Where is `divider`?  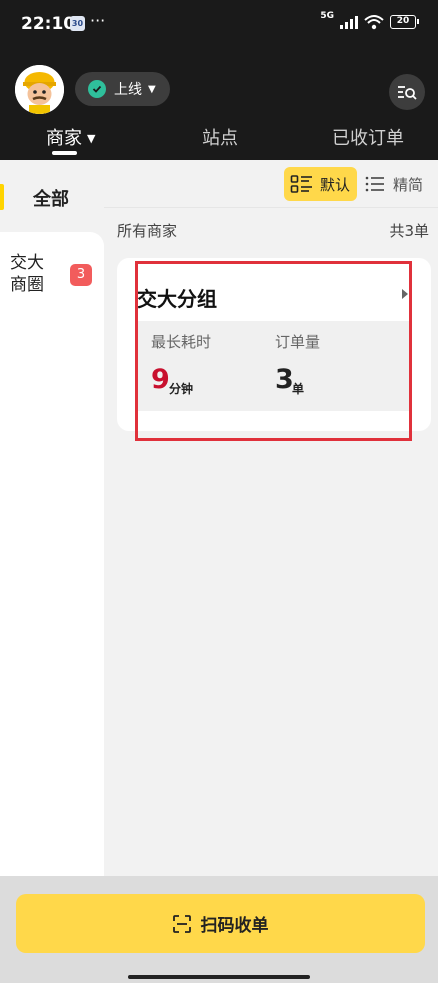
divider is located at coordinates (271, 207).